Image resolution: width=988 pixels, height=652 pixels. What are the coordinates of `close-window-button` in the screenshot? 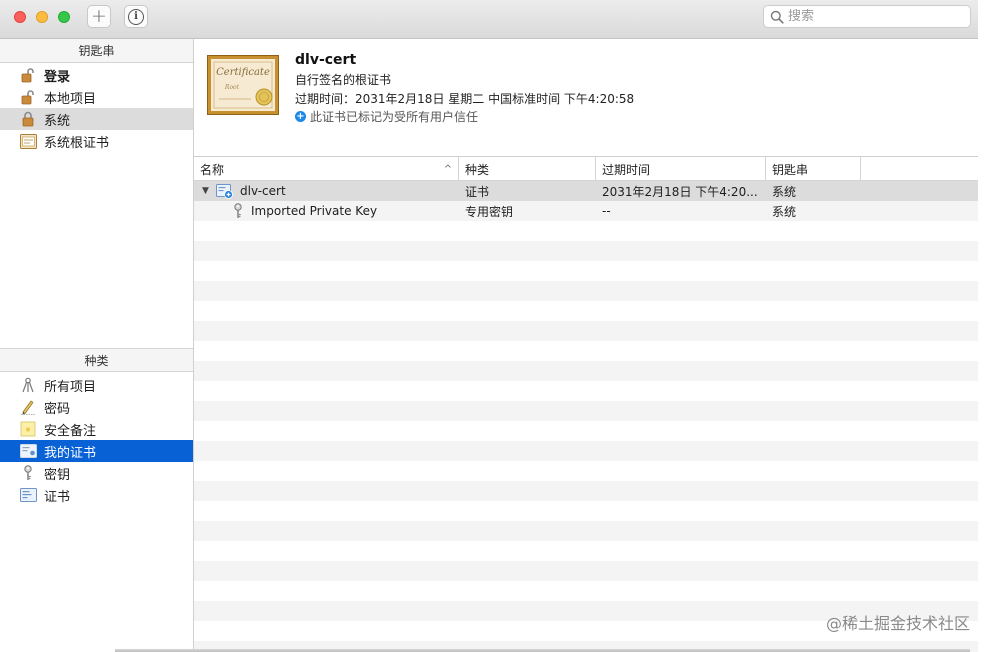 It's located at (20, 17).